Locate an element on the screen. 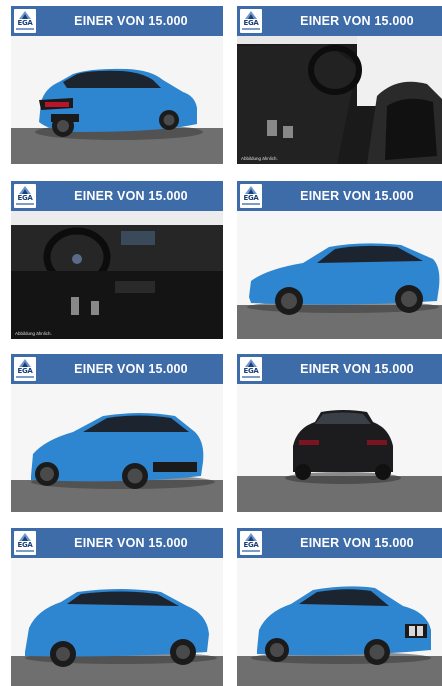 The height and width of the screenshot is (686, 442). gallery-tile-dashboard: EGA EINER VON 15.000 Abbildung ähnlich. is located at coordinates (117, 260).